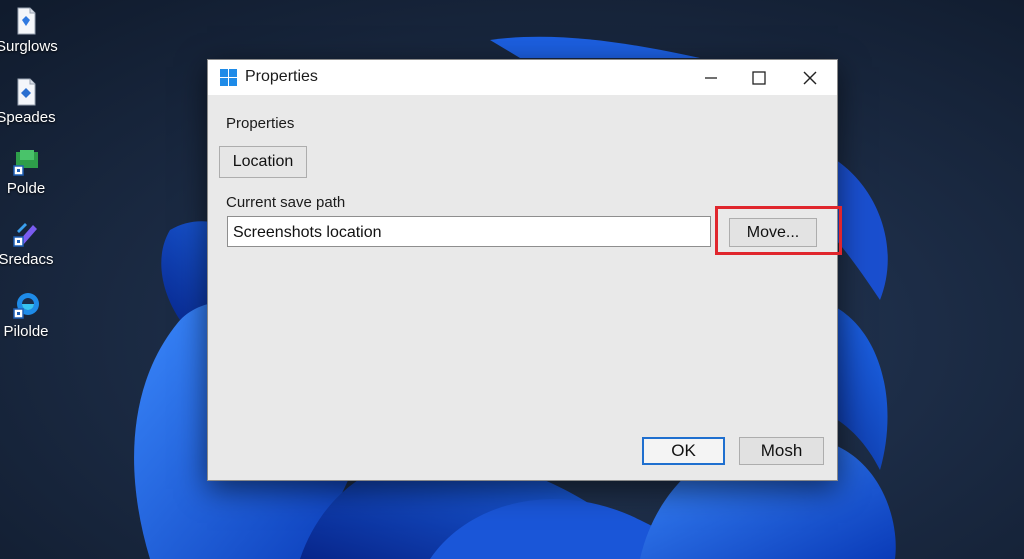 The image size is (1024, 559). Describe the element at coordinates (286, 202) in the screenshot. I see `save-path-label: Current save path` at that location.